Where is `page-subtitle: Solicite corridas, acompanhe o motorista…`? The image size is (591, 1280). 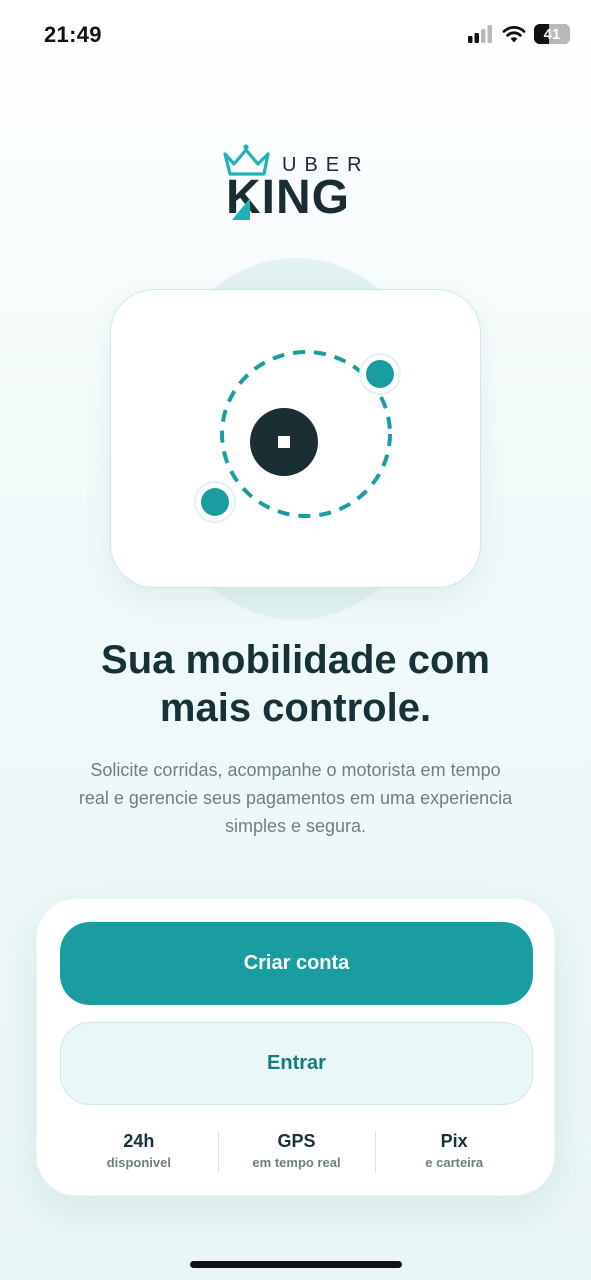 page-subtitle: Solicite corridas, acompanhe o motorista… is located at coordinates (295, 798).